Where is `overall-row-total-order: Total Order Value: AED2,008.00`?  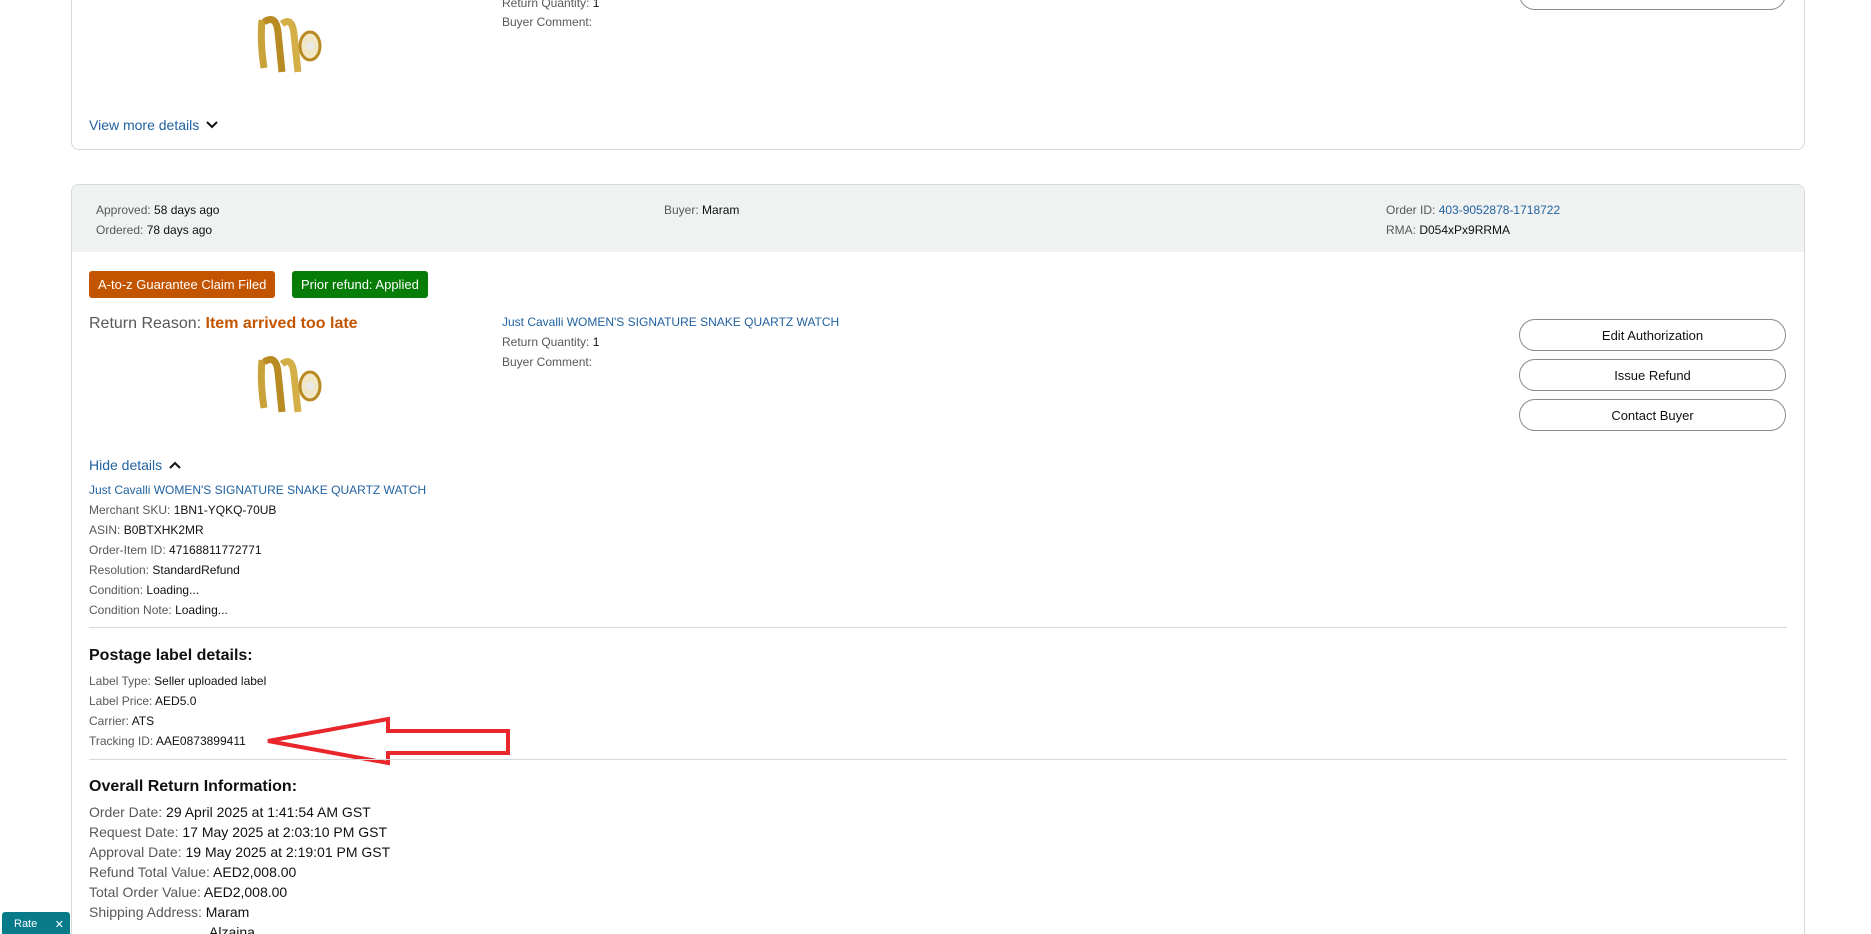 overall-row-total-order: Total Order Value: AED2,008.00 is located at coordinates (188, 892).